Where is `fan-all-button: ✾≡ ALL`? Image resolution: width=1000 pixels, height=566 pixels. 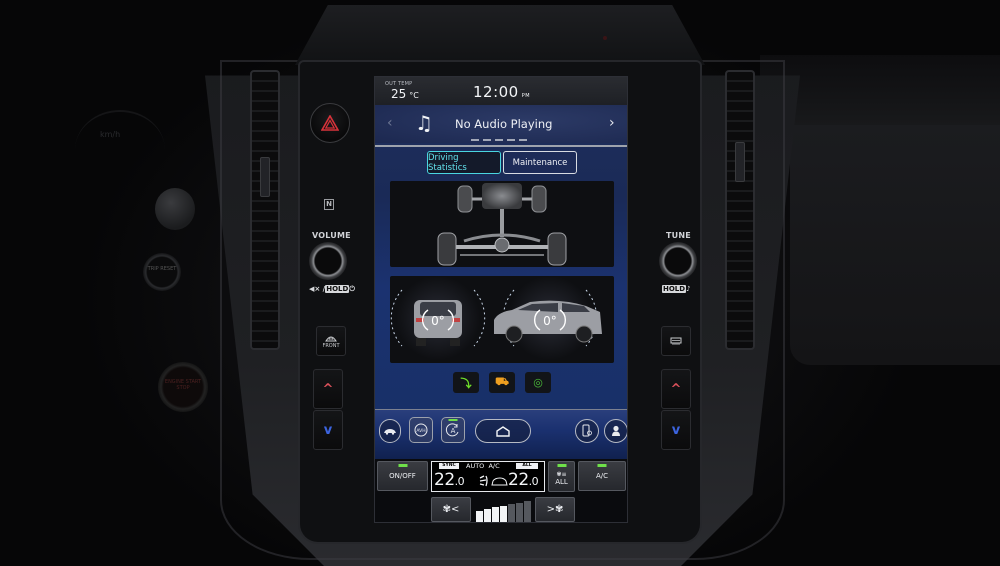 fan-all-button: ✾≡ ALL is located at coordinates (561, 476).